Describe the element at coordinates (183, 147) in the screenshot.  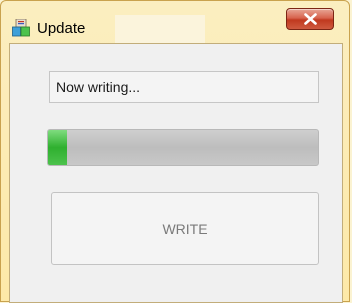
I see `progress-bar` at that location.